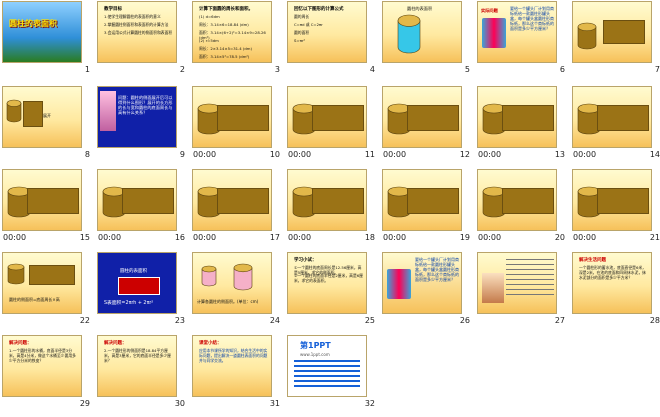  Describe the element at coordinates (315, 345) in the screenshot. I see `slide-title: 第1PPT` at that location.